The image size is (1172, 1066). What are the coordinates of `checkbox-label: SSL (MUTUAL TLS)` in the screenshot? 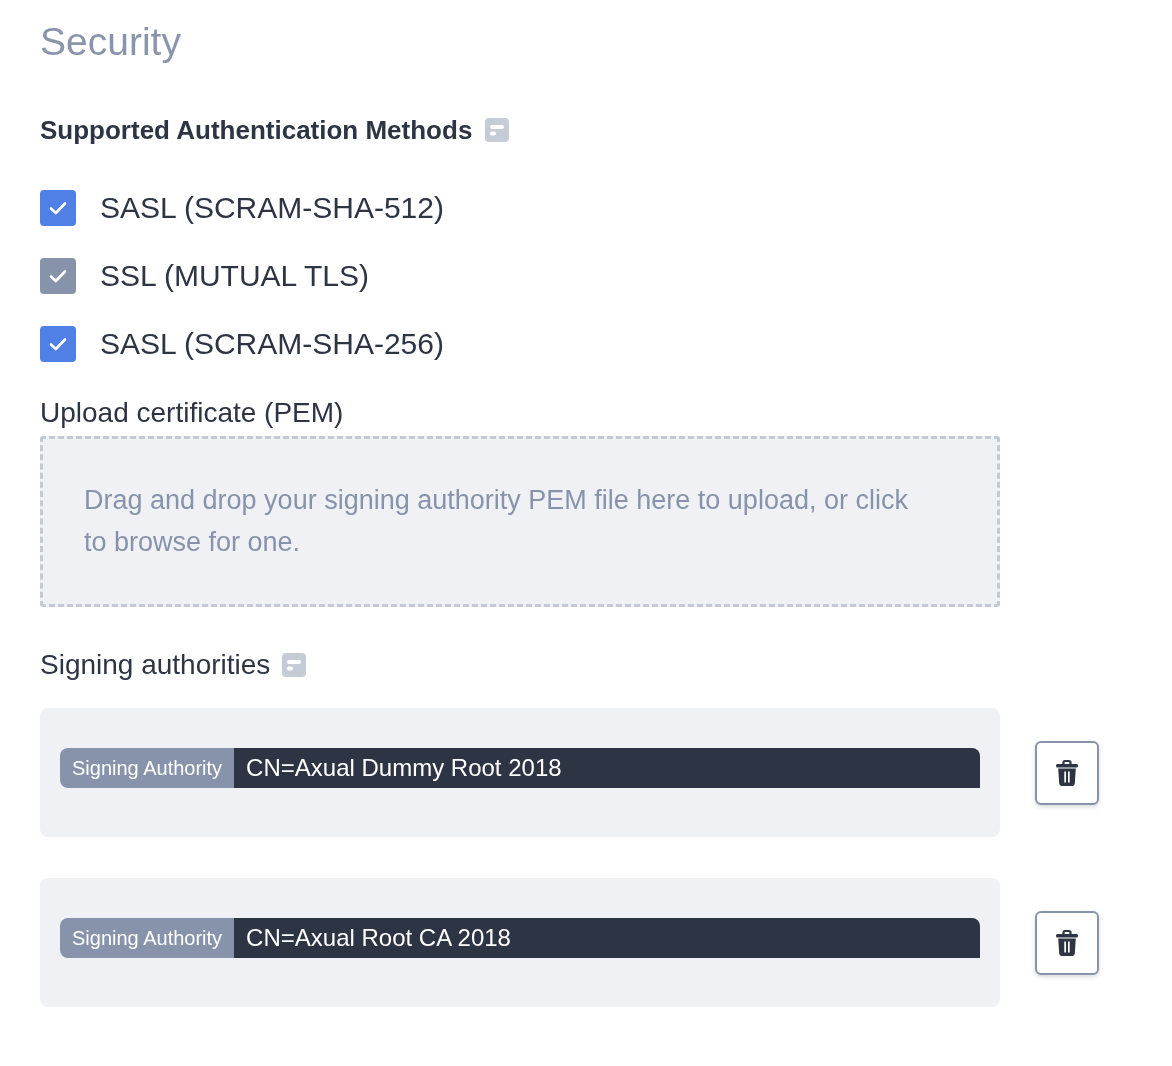 It's located at (234, 276).